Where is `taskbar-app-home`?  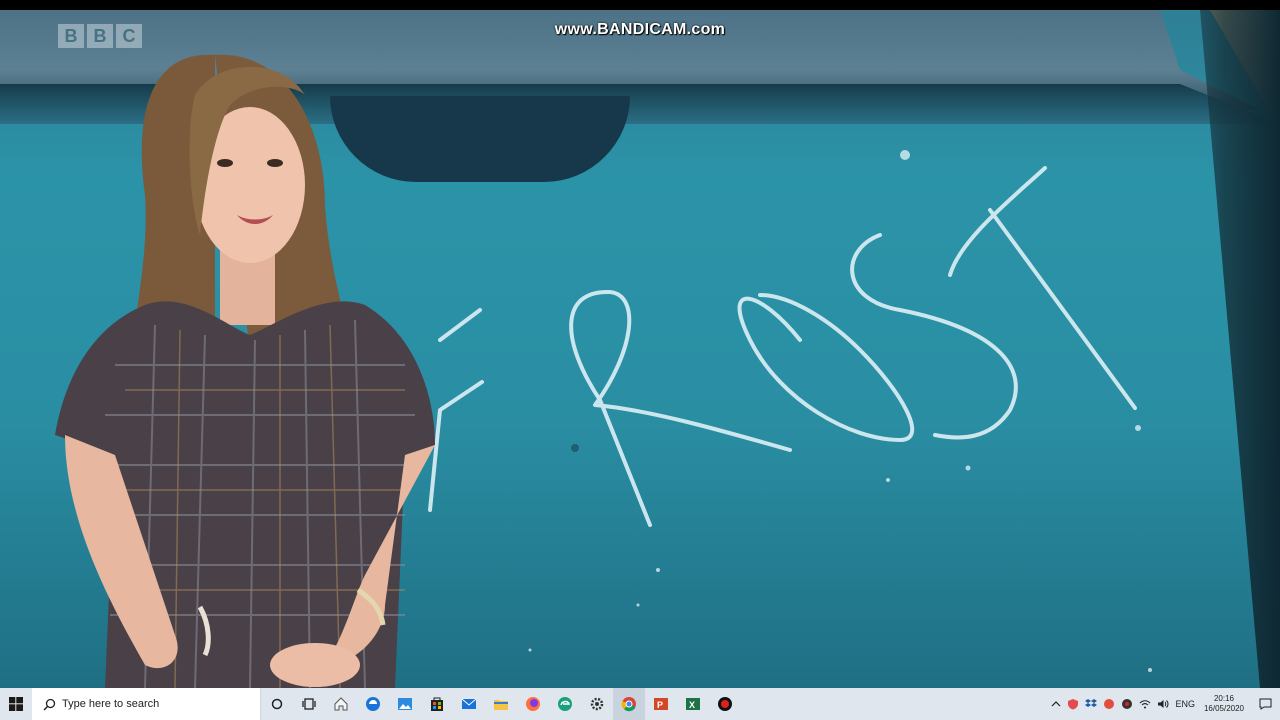
taskbar-app-home is located at coordinates (341, 704).